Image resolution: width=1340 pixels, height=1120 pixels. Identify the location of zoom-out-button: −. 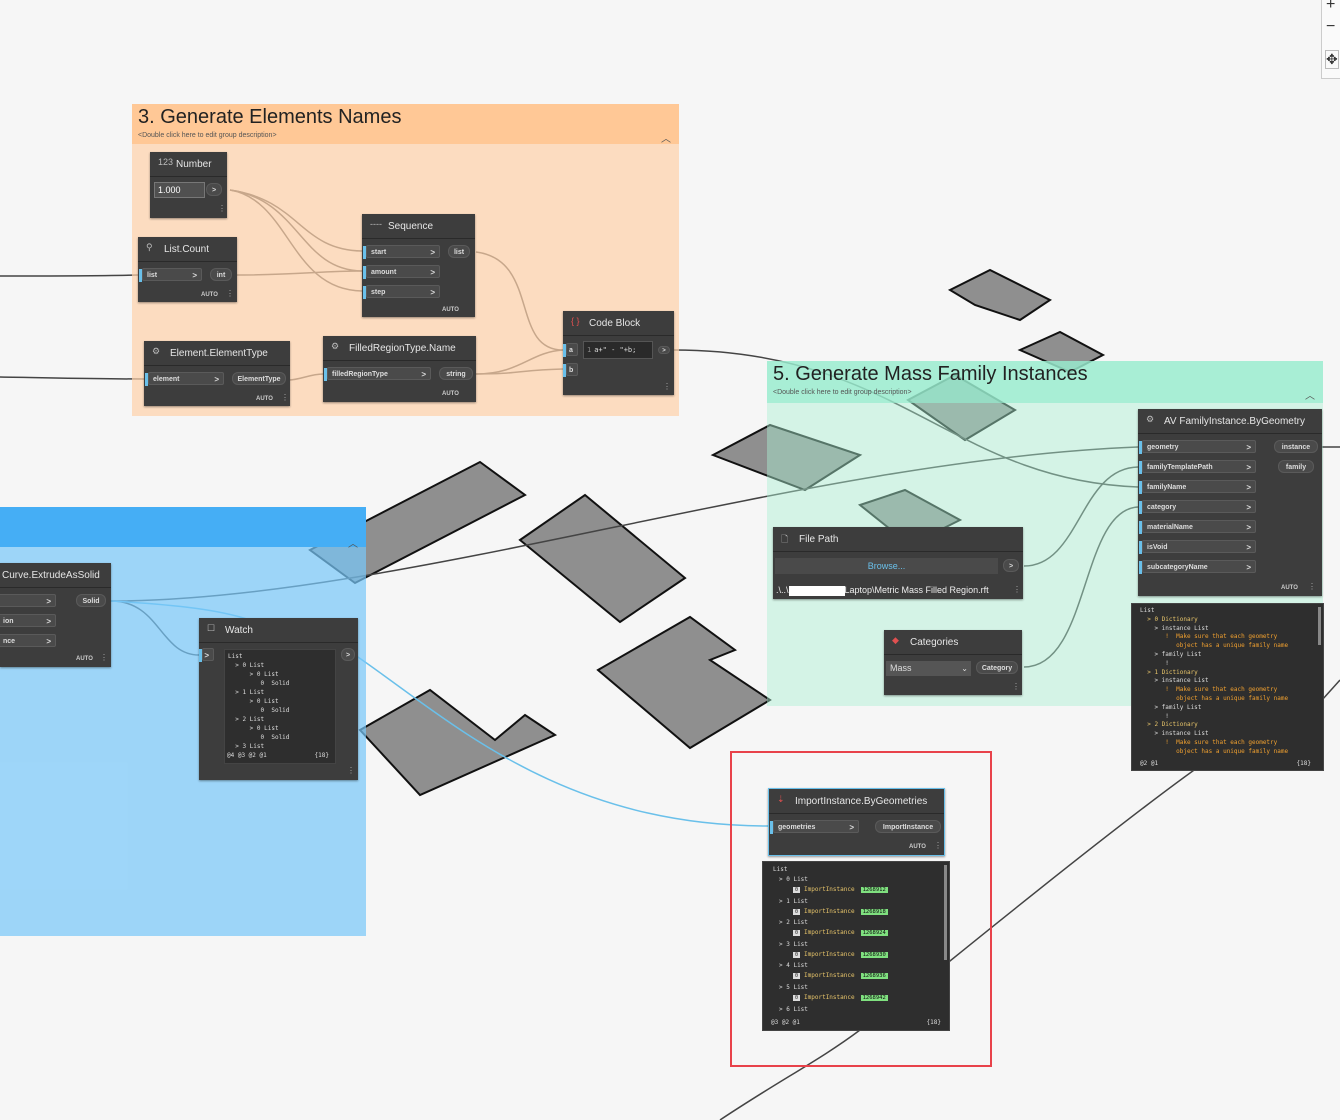
(1330, 27).